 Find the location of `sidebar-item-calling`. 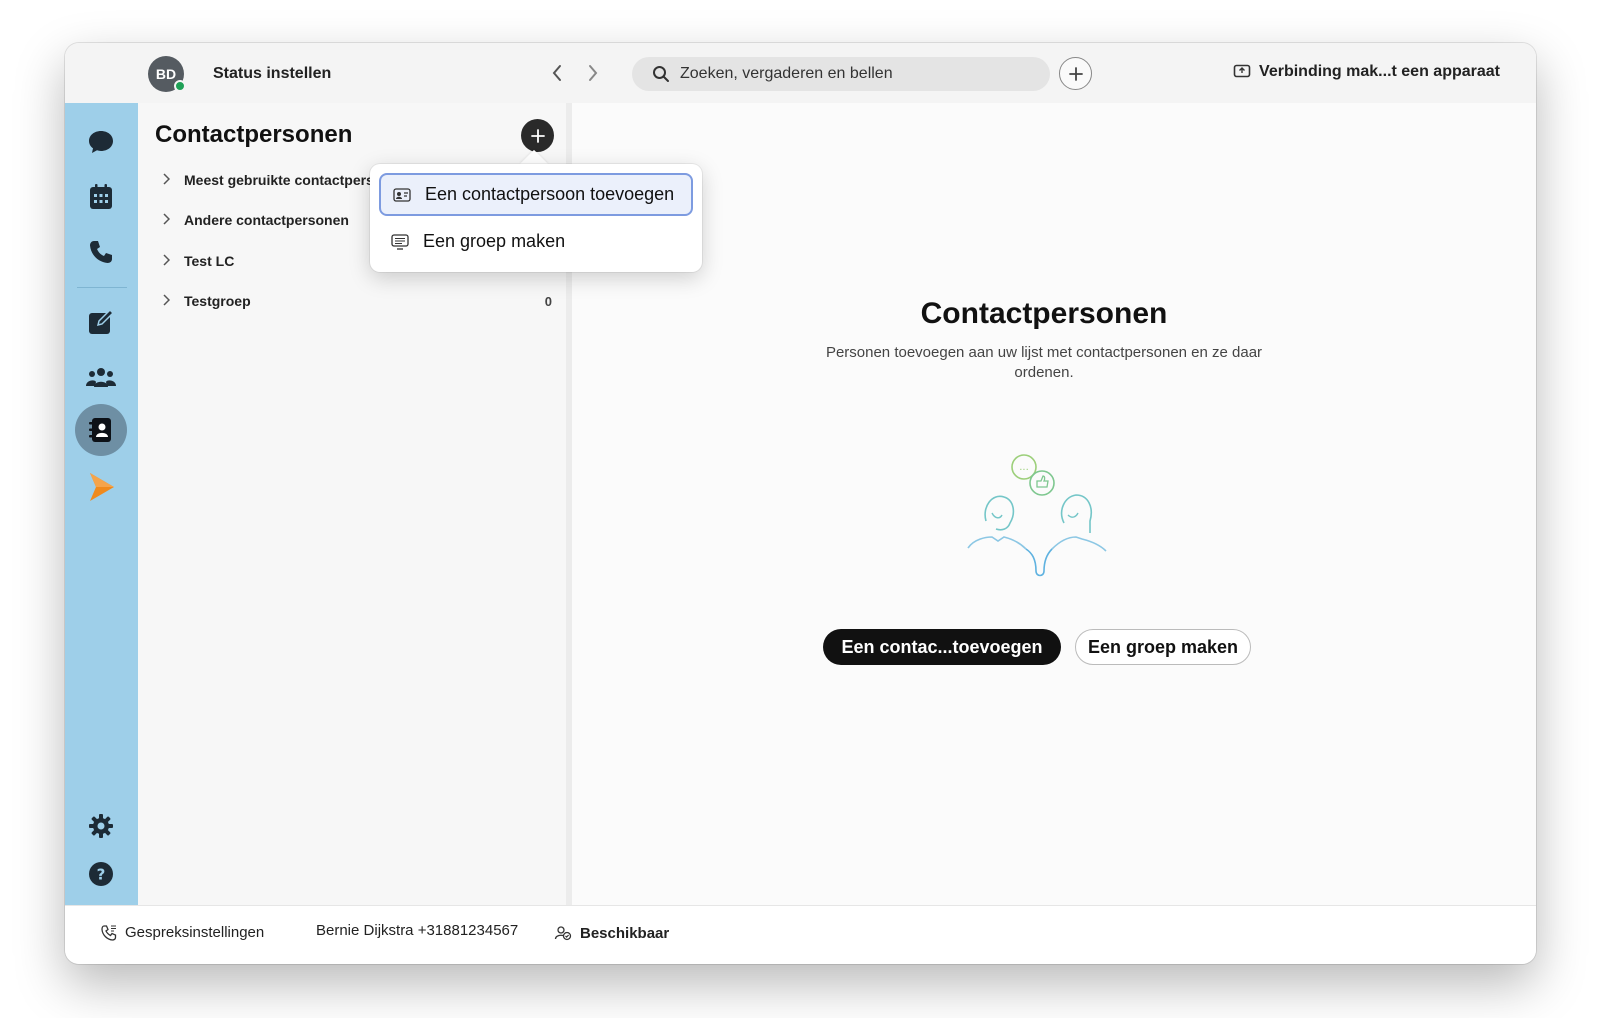

sidebar-item-calling is located at coordinates (101, 252).